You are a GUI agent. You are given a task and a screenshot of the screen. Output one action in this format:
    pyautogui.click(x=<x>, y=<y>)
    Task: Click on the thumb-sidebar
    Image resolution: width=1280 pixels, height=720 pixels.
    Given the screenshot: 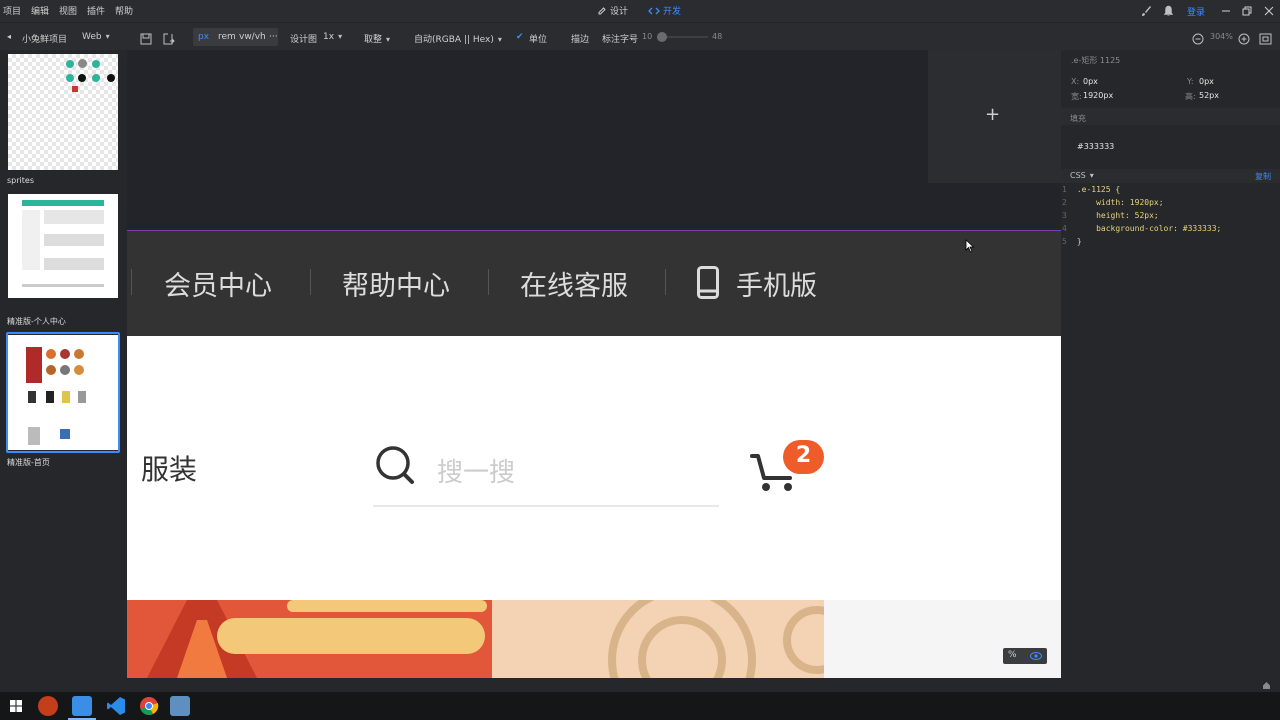 What is the action you would take?
    pyautogui.click(x=31, y=240)
    